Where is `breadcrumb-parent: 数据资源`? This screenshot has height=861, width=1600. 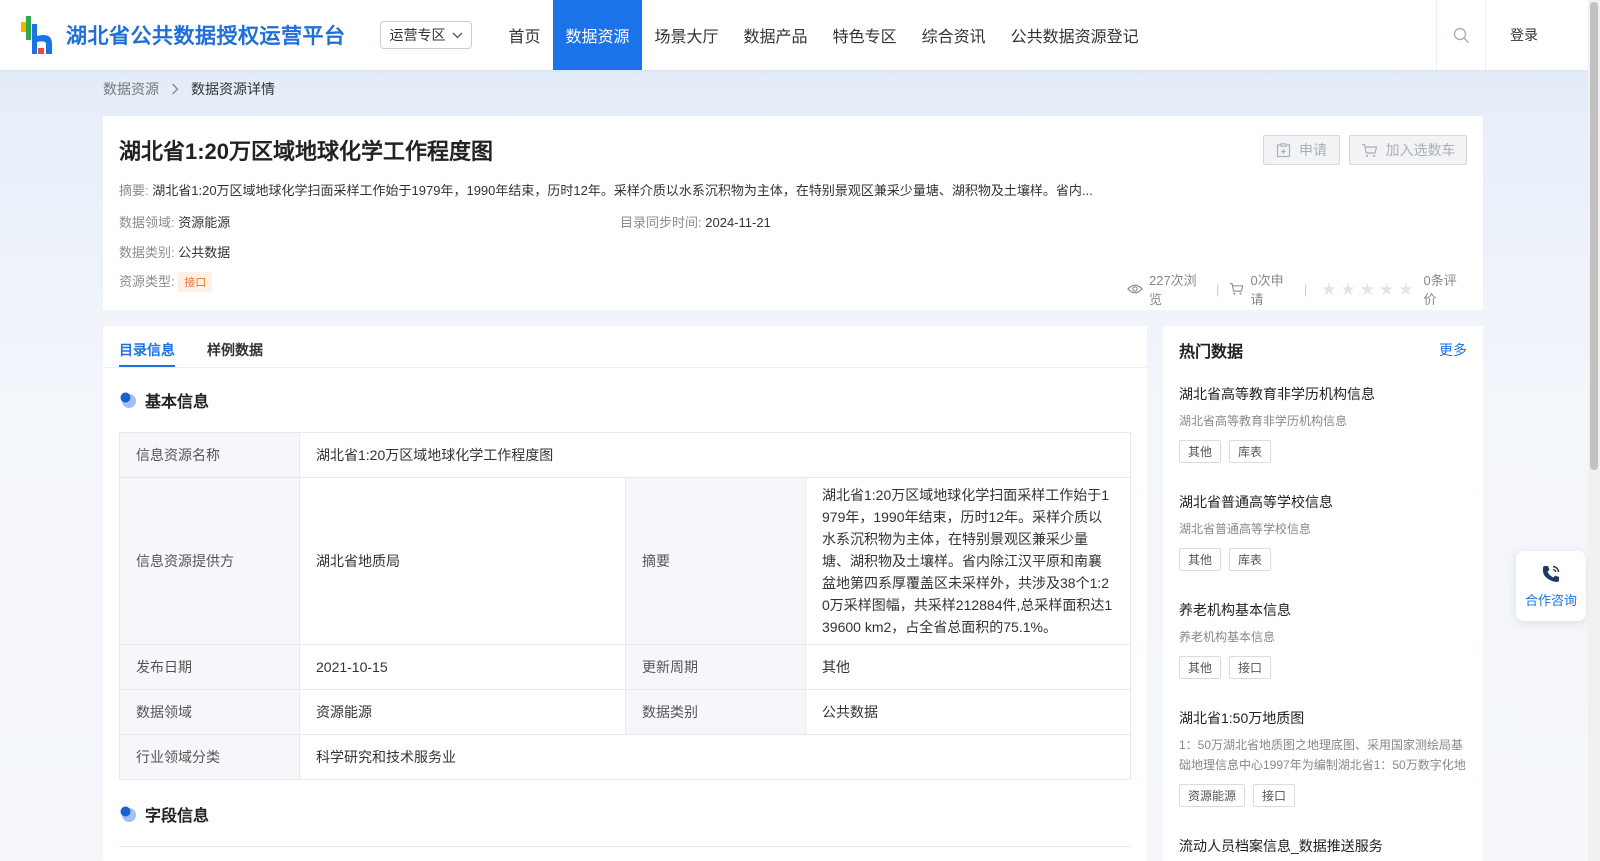 breadcrumb-parent: 数据资源 is located at coordinates (131, 89).